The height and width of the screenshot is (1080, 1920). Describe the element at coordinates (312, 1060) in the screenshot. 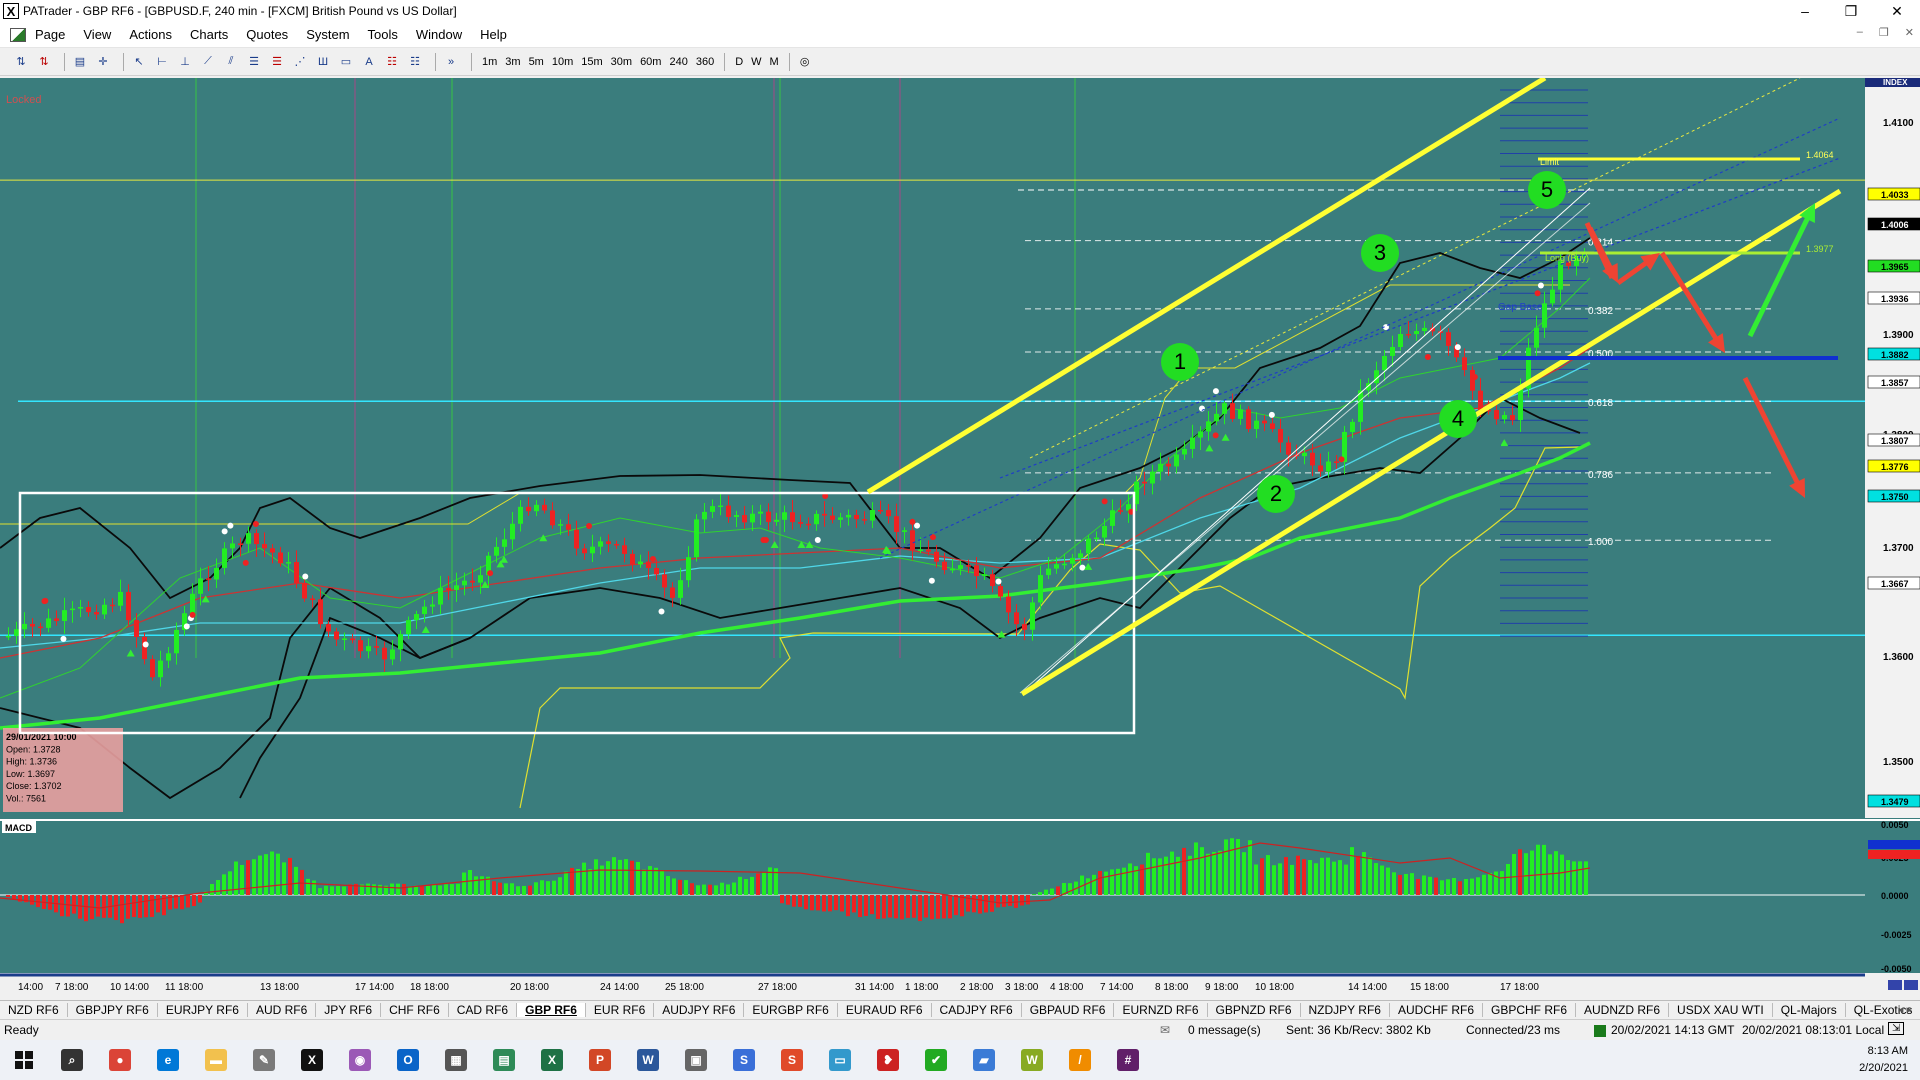

I see `taskbar-app-5: X` at that location.